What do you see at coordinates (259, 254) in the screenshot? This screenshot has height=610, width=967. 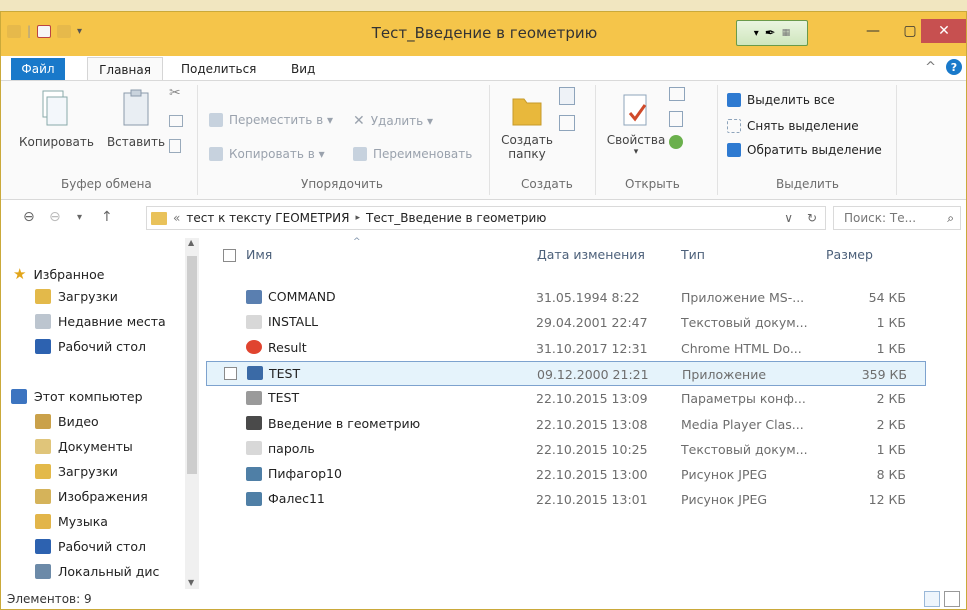 I see `column-header-name: Имя` at bounding box center [259, 254].